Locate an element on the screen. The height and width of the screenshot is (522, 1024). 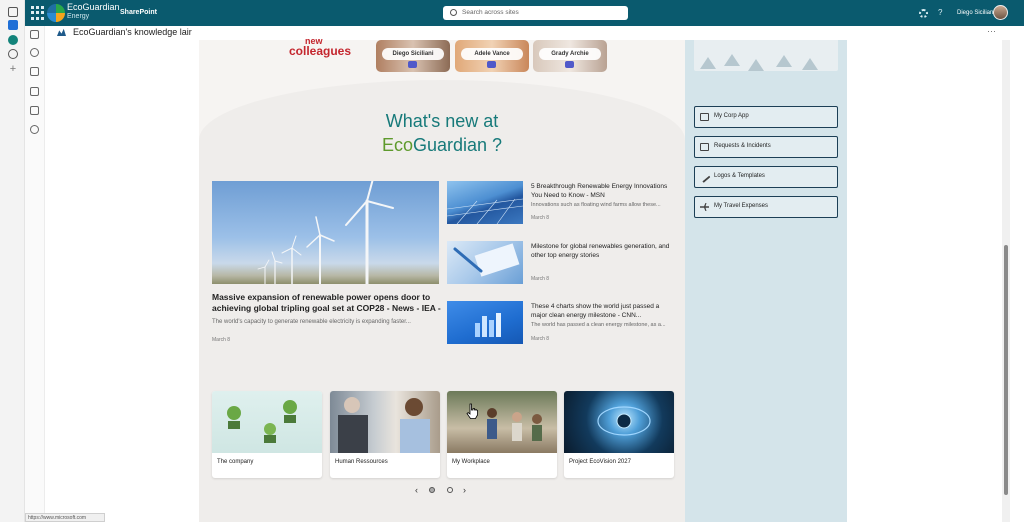
avatar is located at coordinates (1000, 12).